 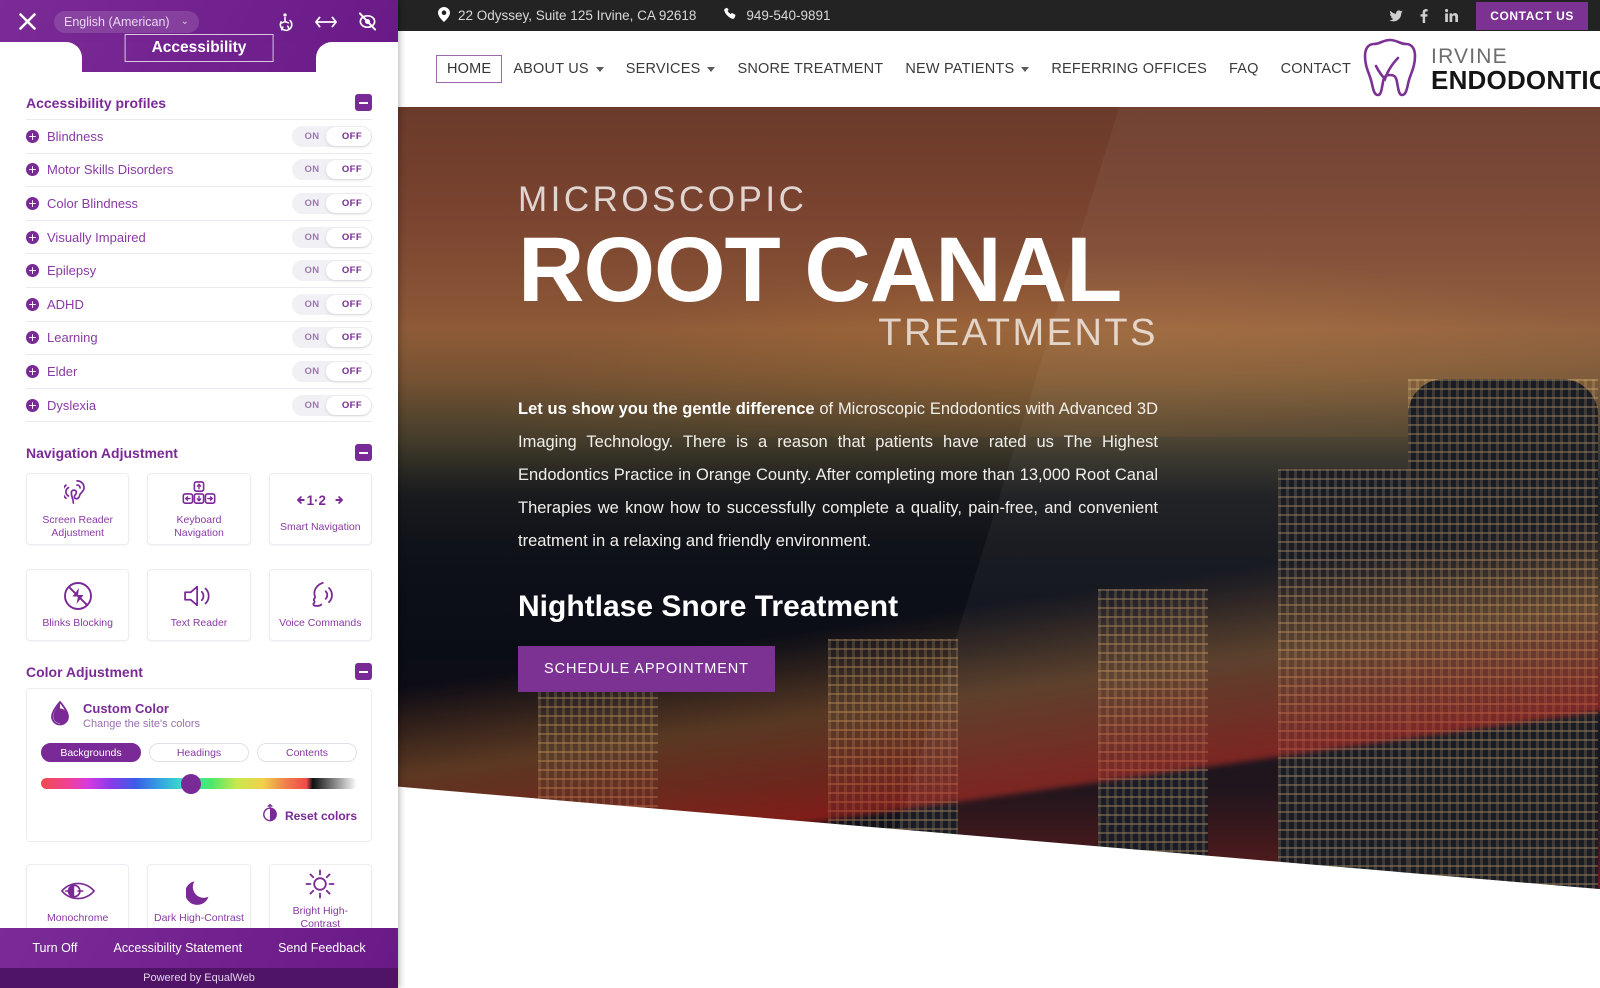 I want to click on card-keyboard-navigation: Keyboard Navigation, so click(x=199, y=509).